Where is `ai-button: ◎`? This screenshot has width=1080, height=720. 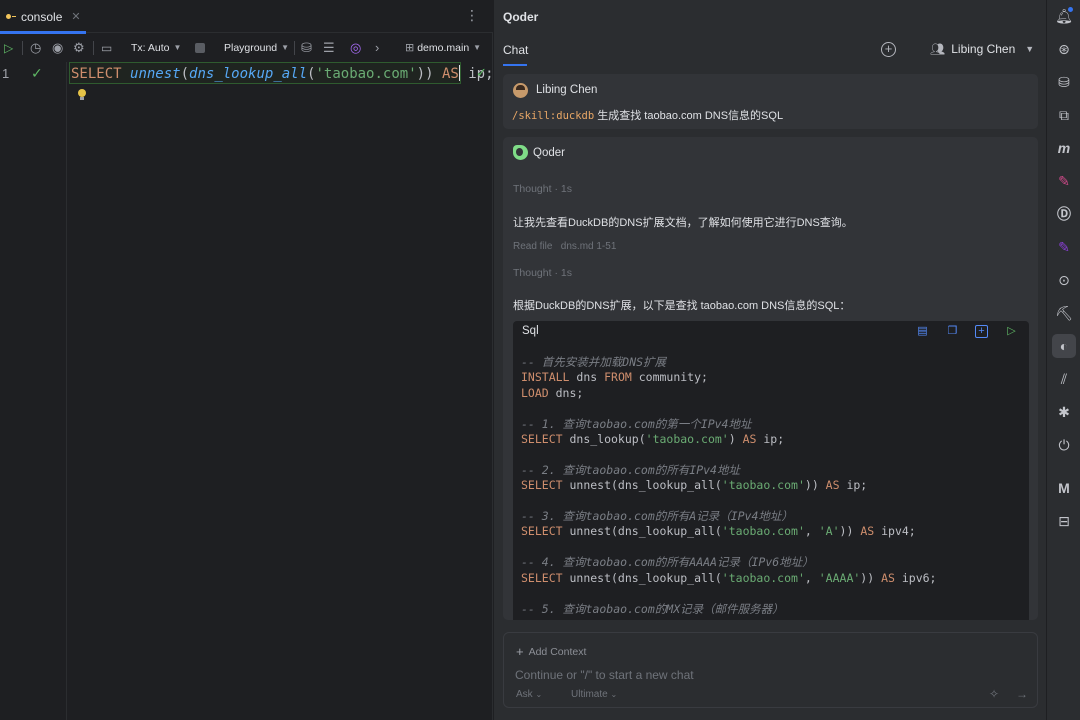
ai-button: ◎ is located at coordinates (355, 47).